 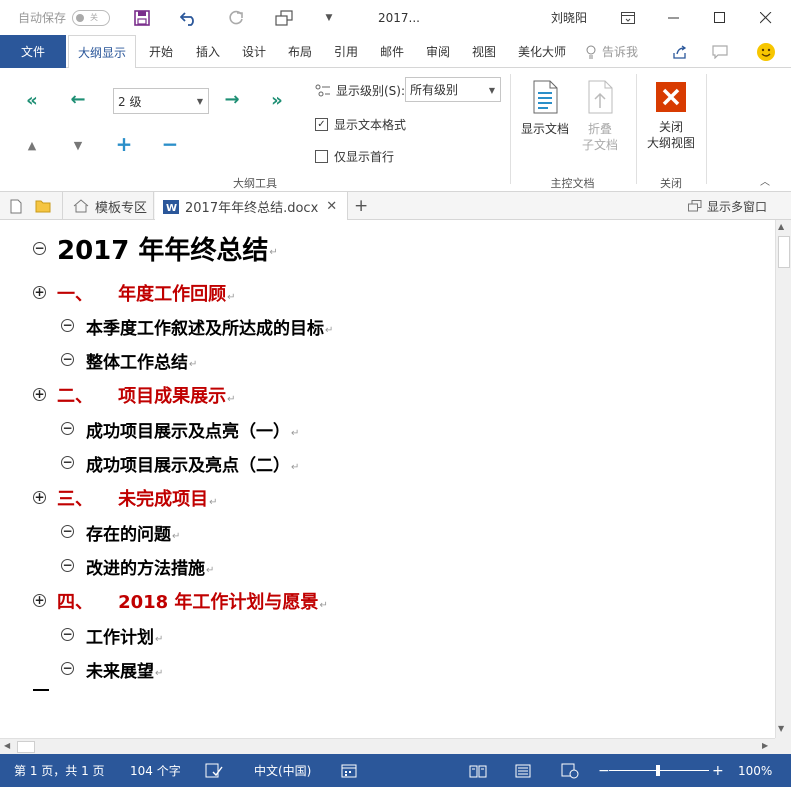 I want to click on promote-icon: ←, so click(x=78, y=99).